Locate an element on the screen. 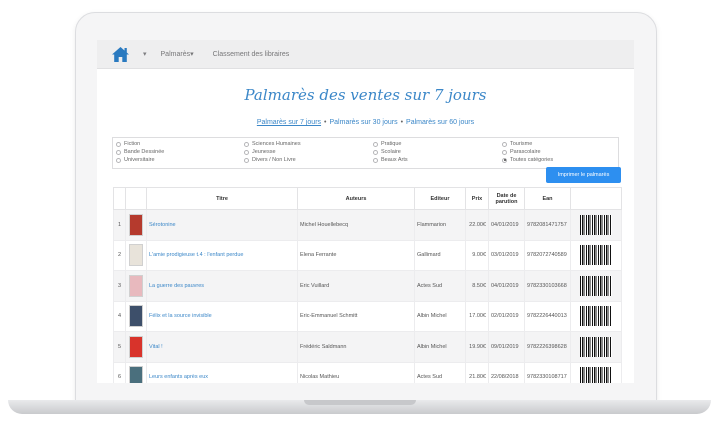  header-price: Prix is located at coordinates (477, 198).